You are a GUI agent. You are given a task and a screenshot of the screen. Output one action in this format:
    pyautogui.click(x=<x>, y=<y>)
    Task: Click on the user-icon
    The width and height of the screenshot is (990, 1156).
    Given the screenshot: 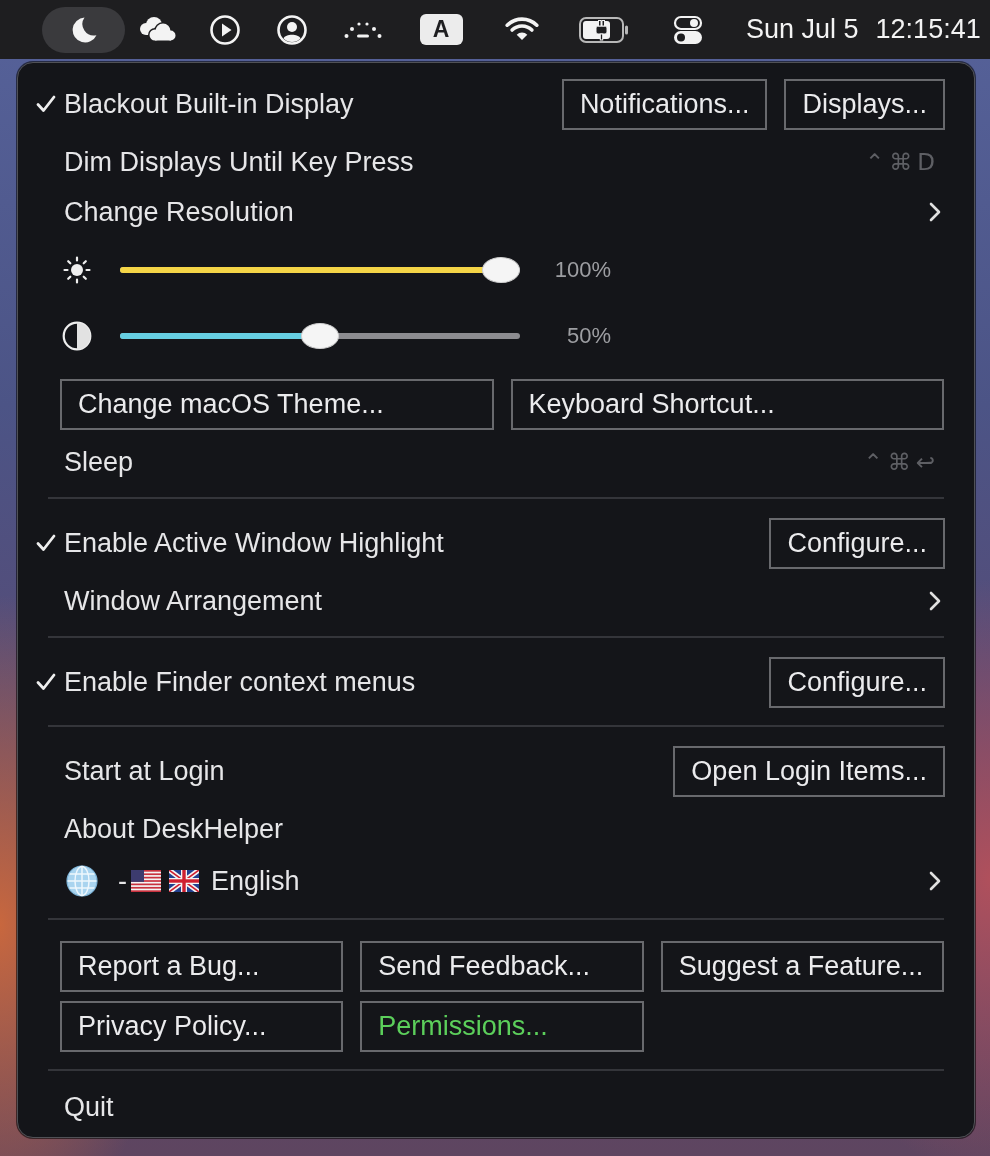 What is the action you would take?
    pyautogui.click(x=292, y=29)
    